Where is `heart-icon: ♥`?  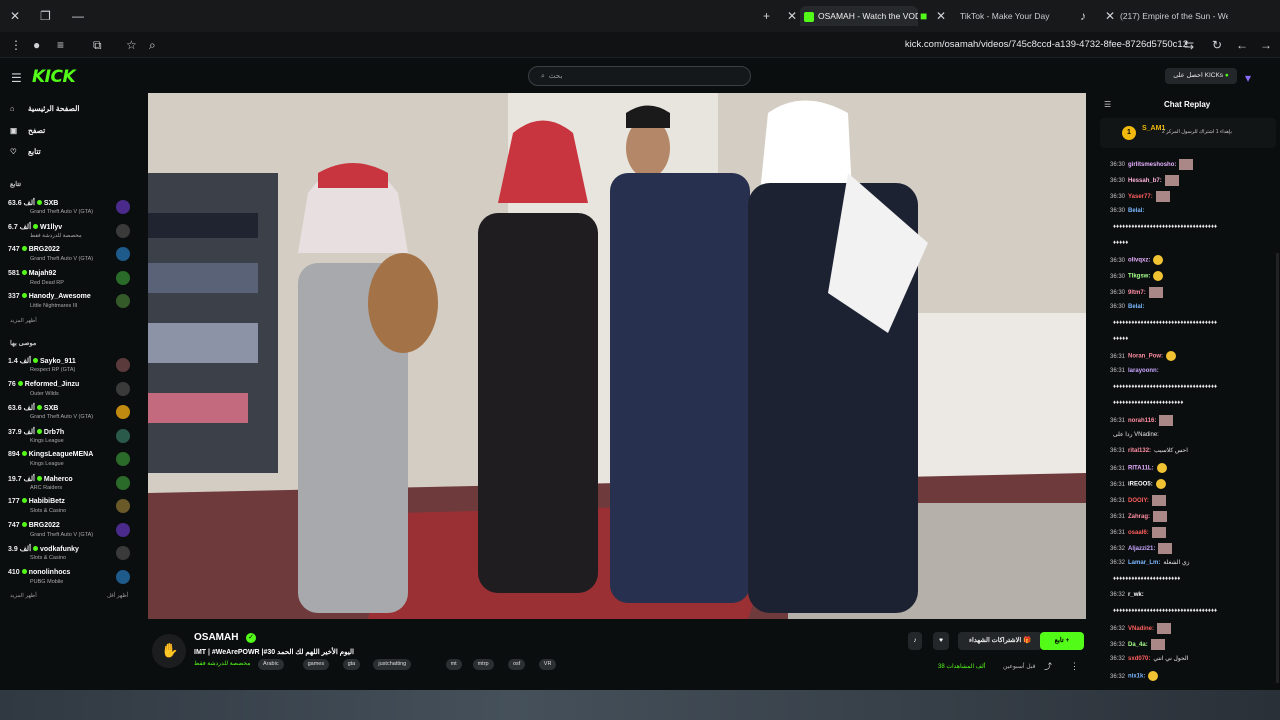 heart-icon: ♥ is located at coordinates (941, 641).